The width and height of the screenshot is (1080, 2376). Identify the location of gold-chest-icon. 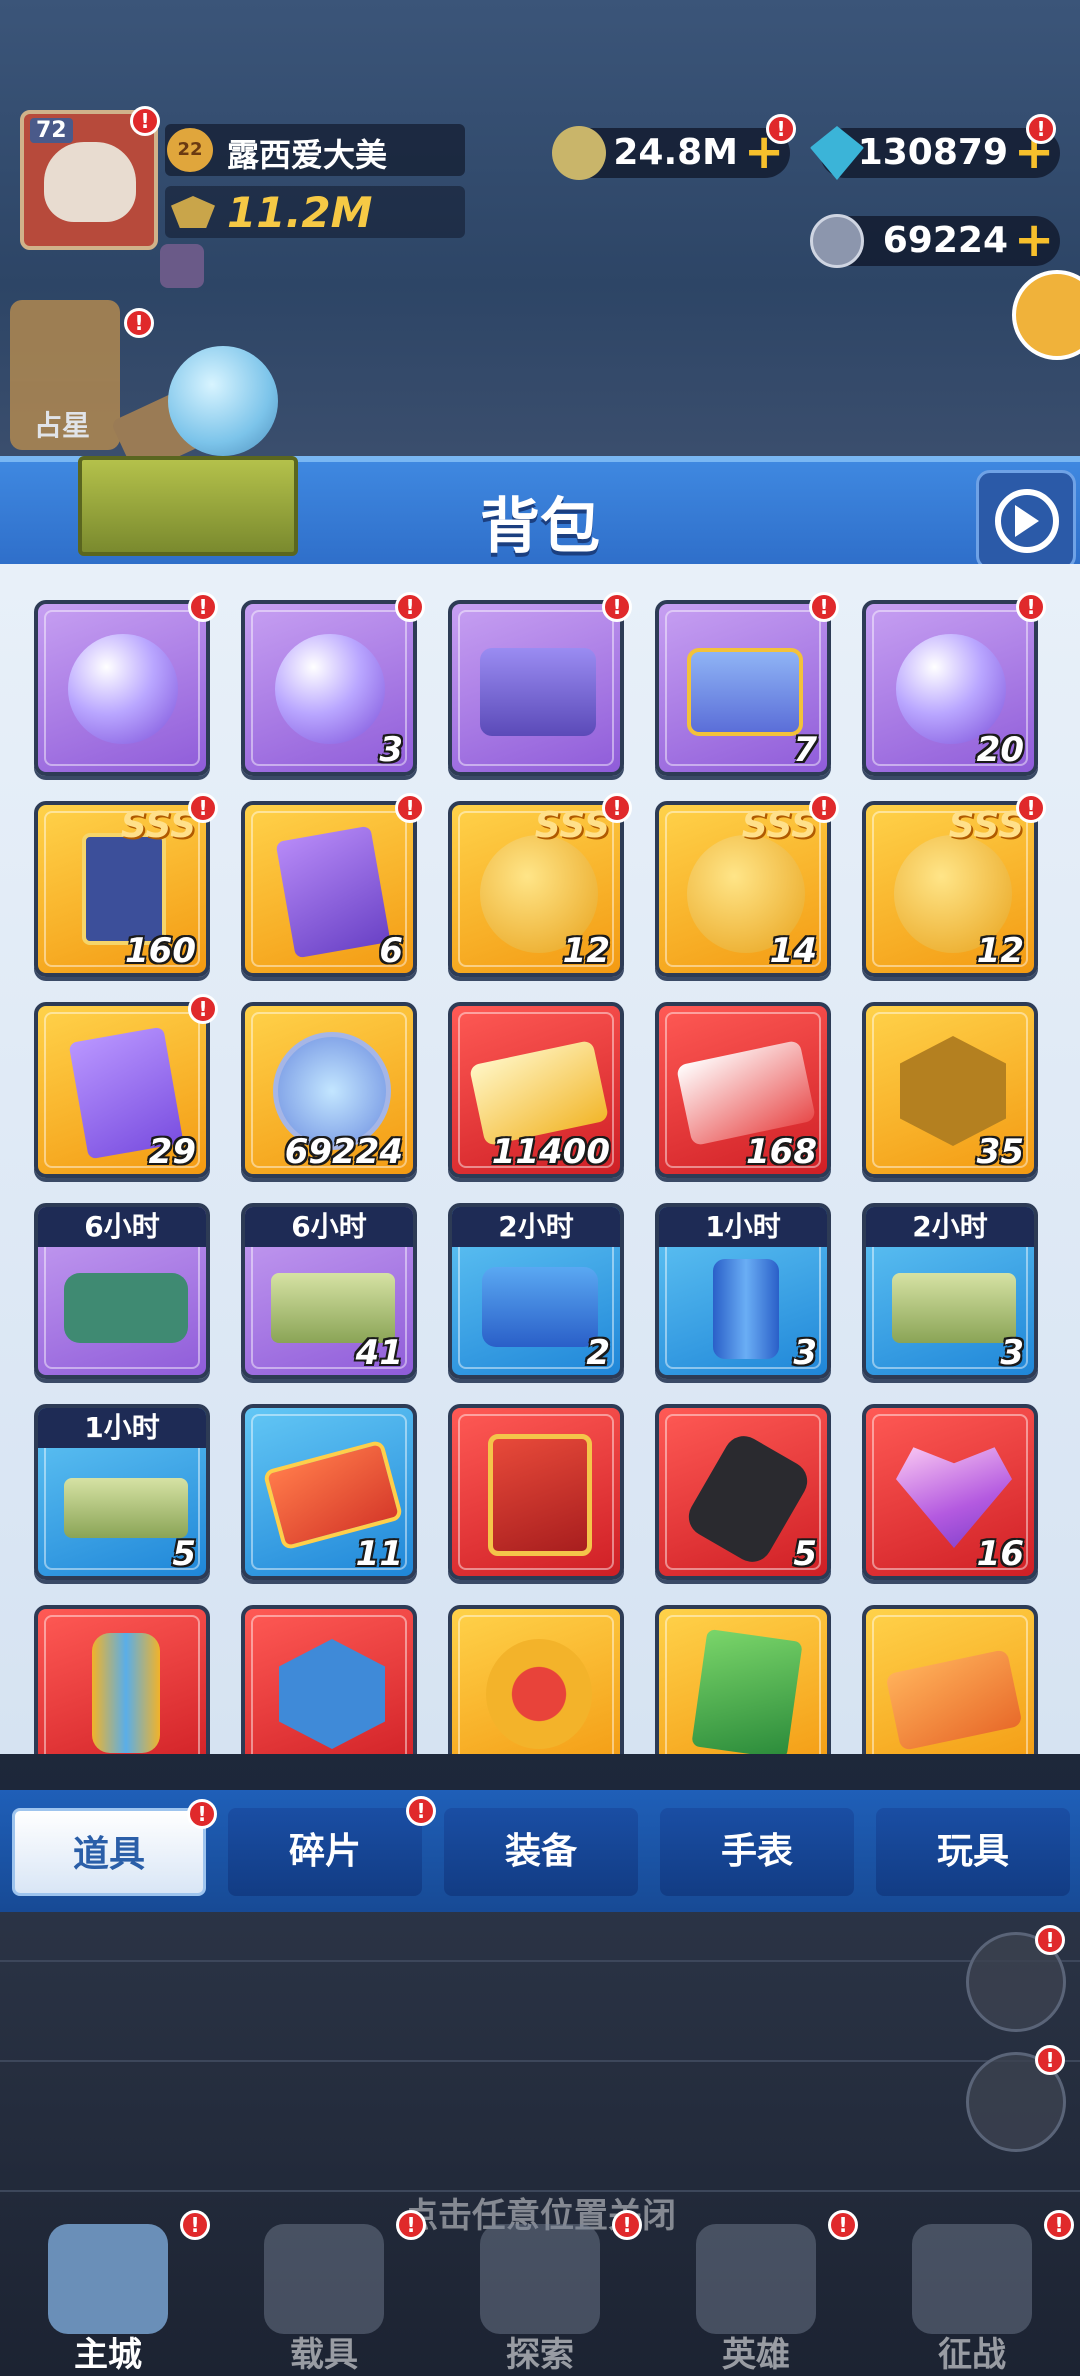
(745, 692).